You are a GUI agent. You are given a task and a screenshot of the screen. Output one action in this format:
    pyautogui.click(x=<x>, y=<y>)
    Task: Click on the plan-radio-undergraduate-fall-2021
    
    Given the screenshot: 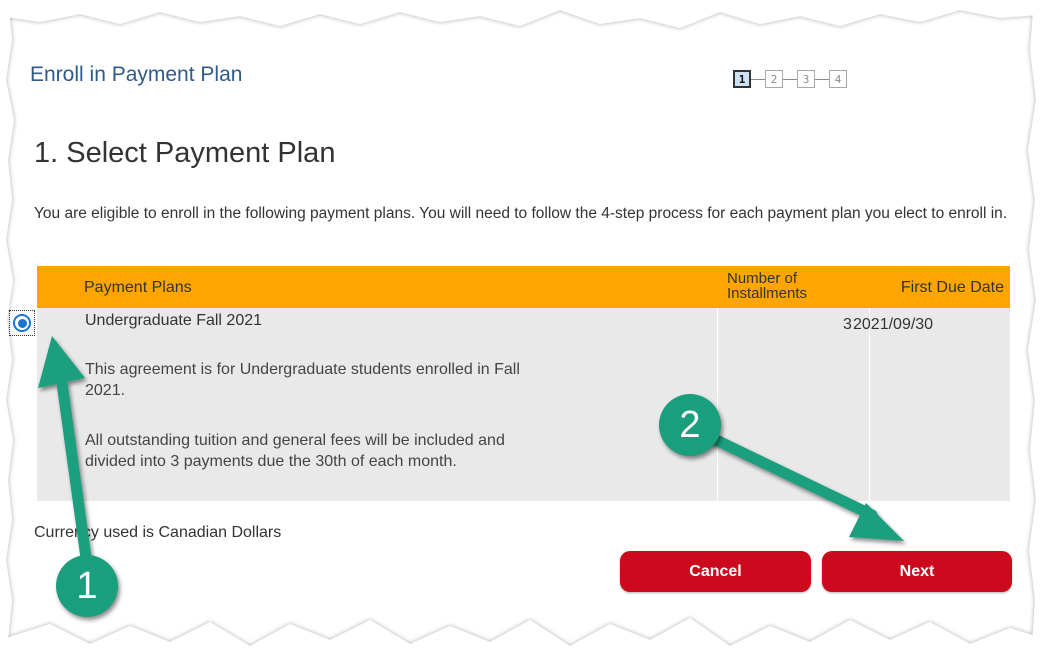 What is the action you would take?
    pyautogui.click(x=22, y=323)
    